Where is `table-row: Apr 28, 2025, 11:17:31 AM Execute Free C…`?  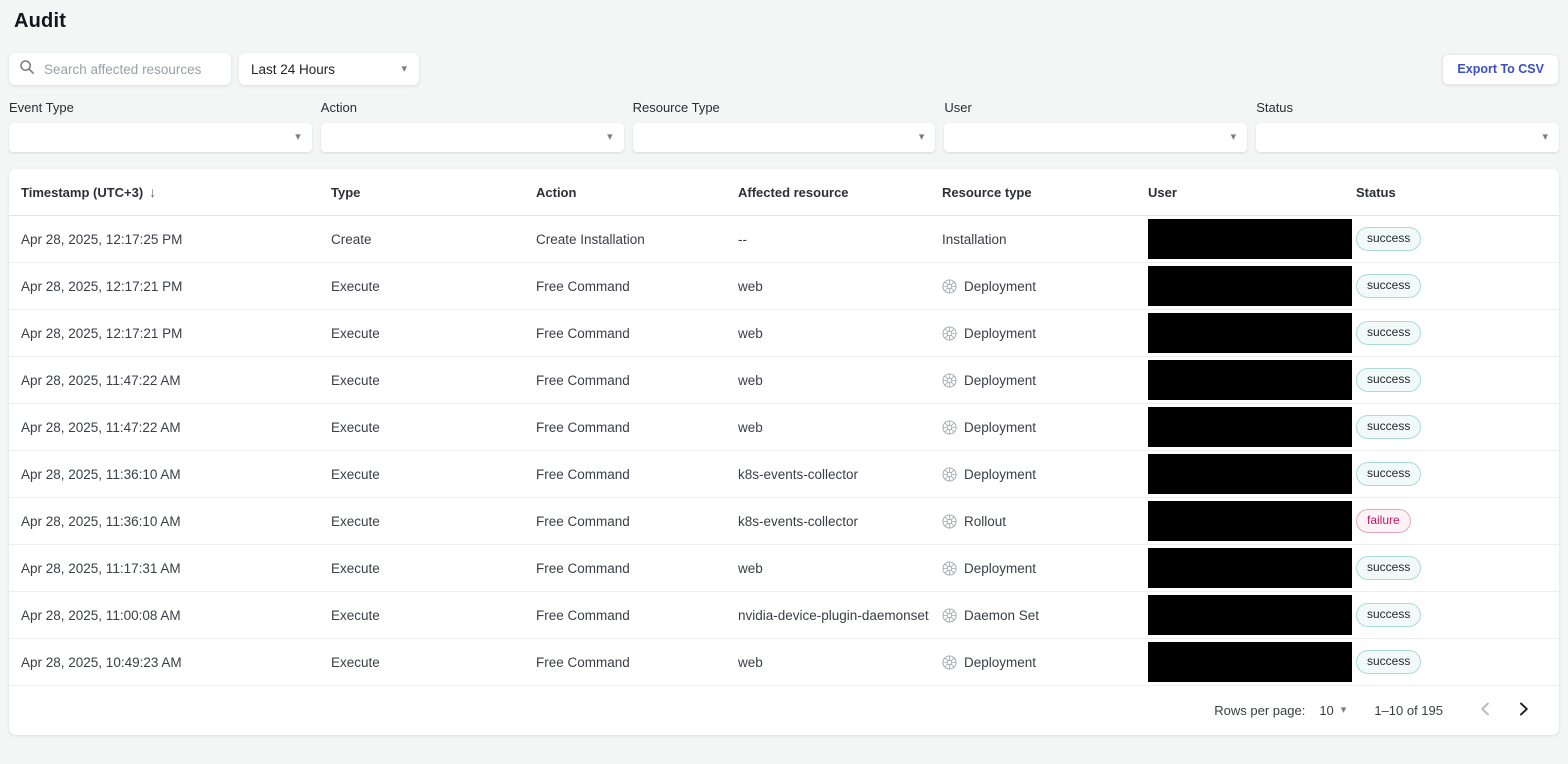
table-row: Apr 28, 2025, 11:17:31 AM Execute Free C… is located at coordinates (784, 568).